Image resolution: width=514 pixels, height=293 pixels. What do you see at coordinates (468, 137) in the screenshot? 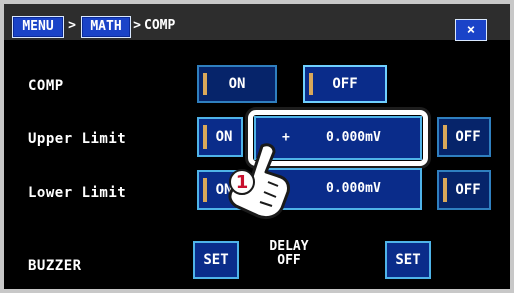
I see `upper-off-label: OFF` at bounding box center [468, 137].